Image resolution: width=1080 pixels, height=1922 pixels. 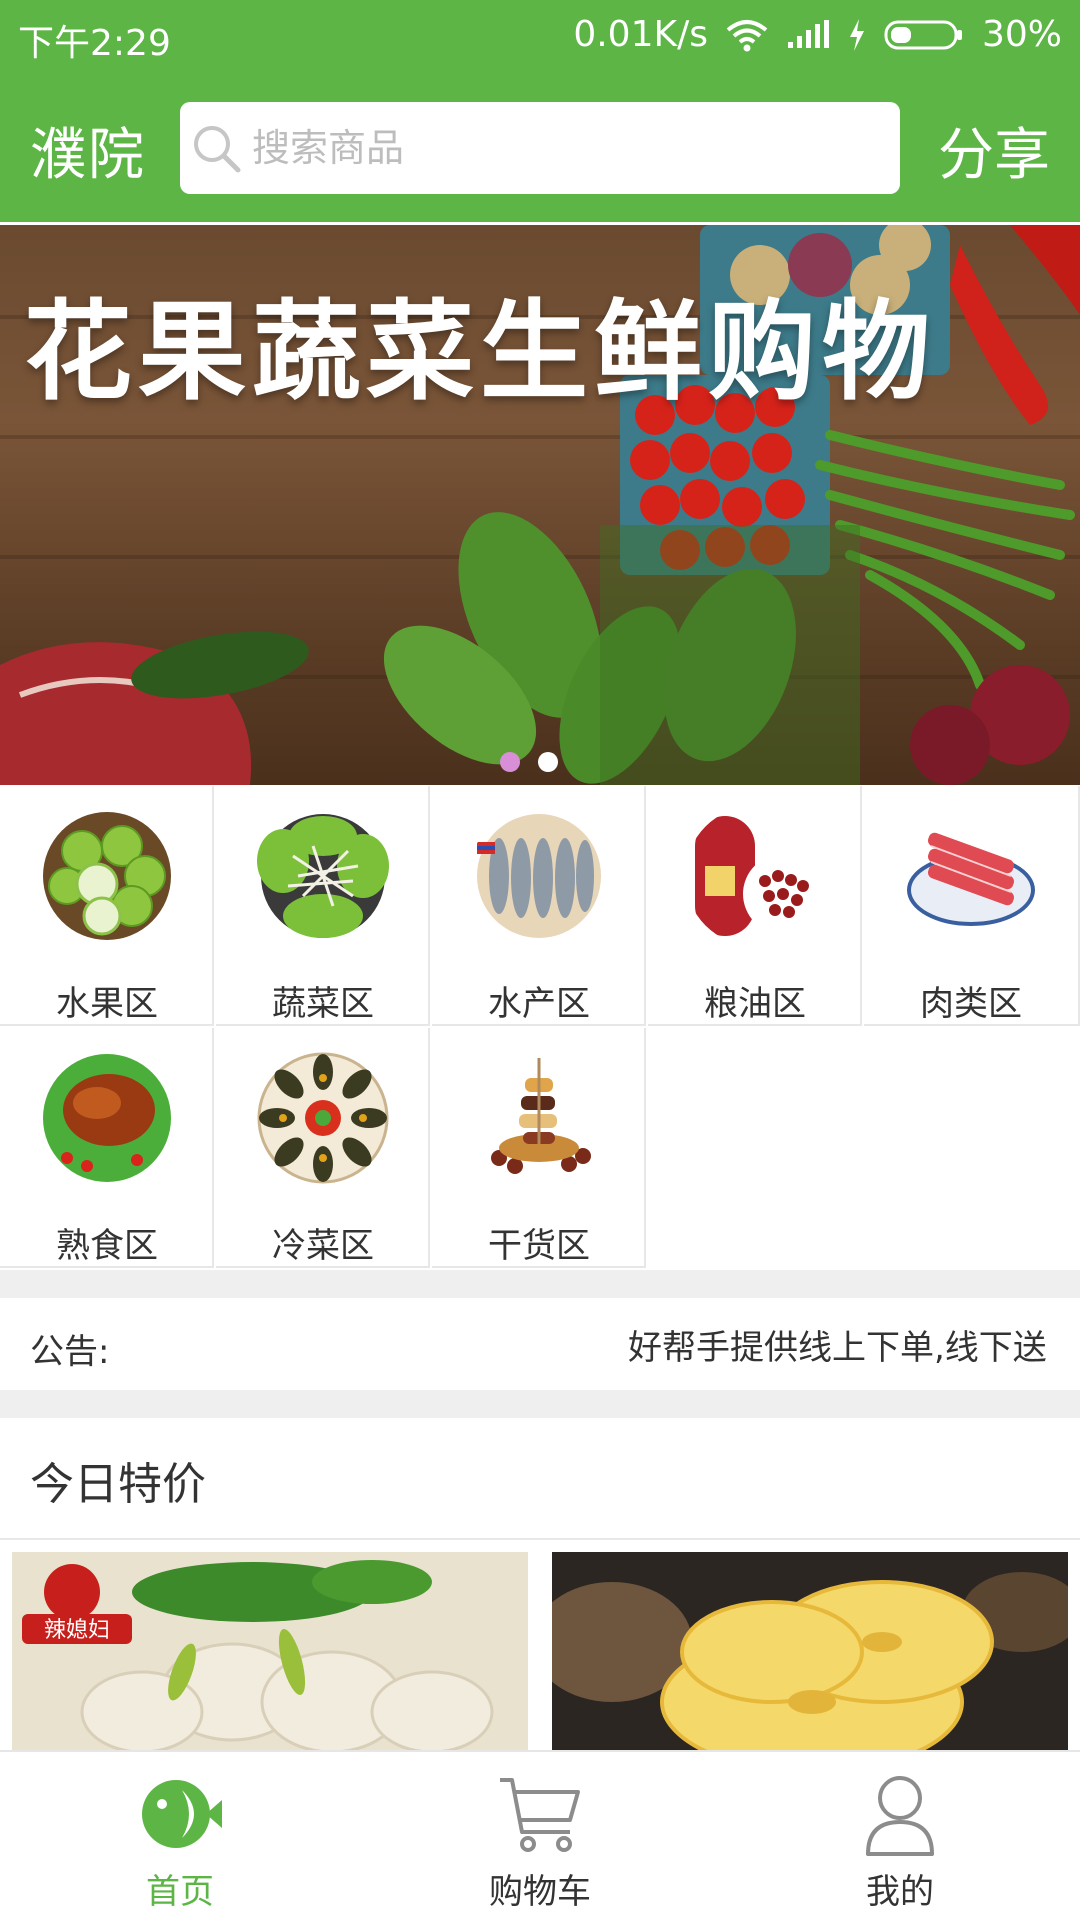 What do you see at coordinates (217, 149) in the screenshot?
I see `search-icon` at bounding box center [217, 149].